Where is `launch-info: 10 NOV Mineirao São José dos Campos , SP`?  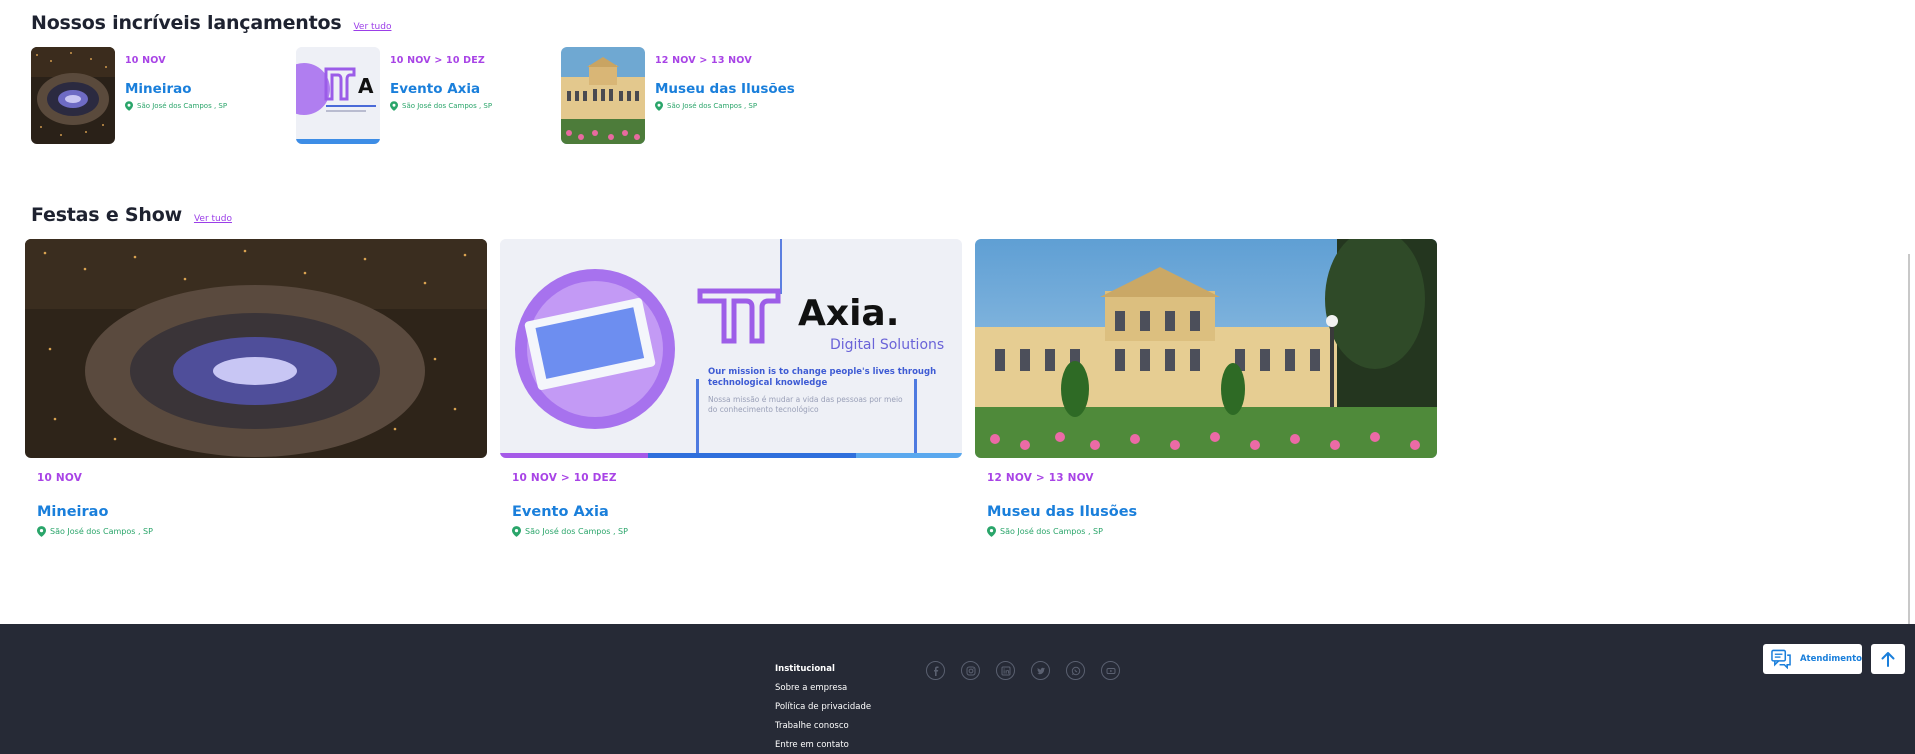 launch-info: 10 NOV Mineirao São José dos Campos , SP is located at coordinates (176, 95).